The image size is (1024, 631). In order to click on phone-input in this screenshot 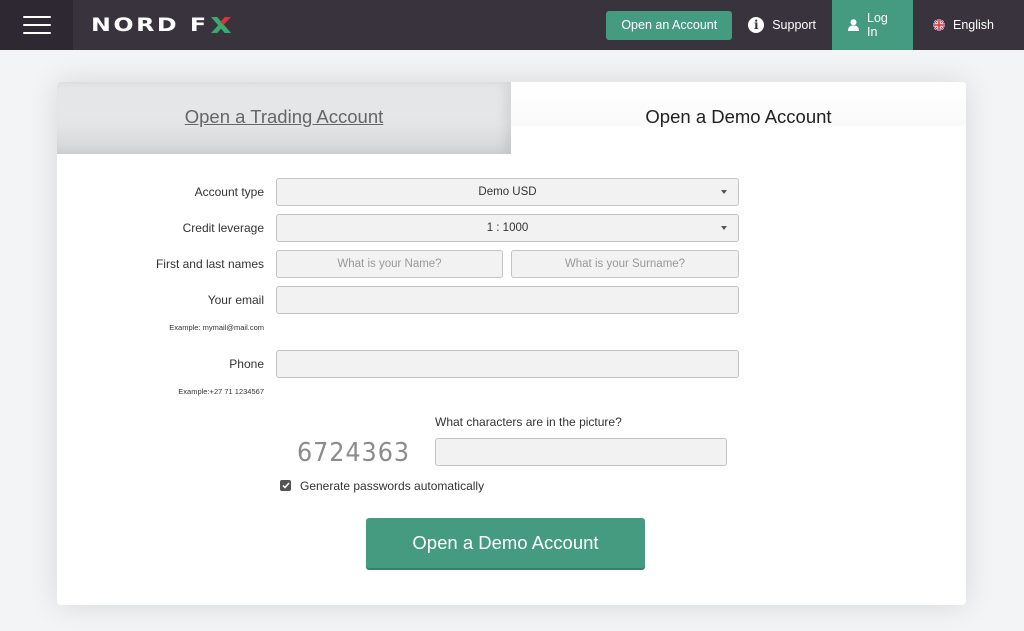, I will do `click(507, 364)`.